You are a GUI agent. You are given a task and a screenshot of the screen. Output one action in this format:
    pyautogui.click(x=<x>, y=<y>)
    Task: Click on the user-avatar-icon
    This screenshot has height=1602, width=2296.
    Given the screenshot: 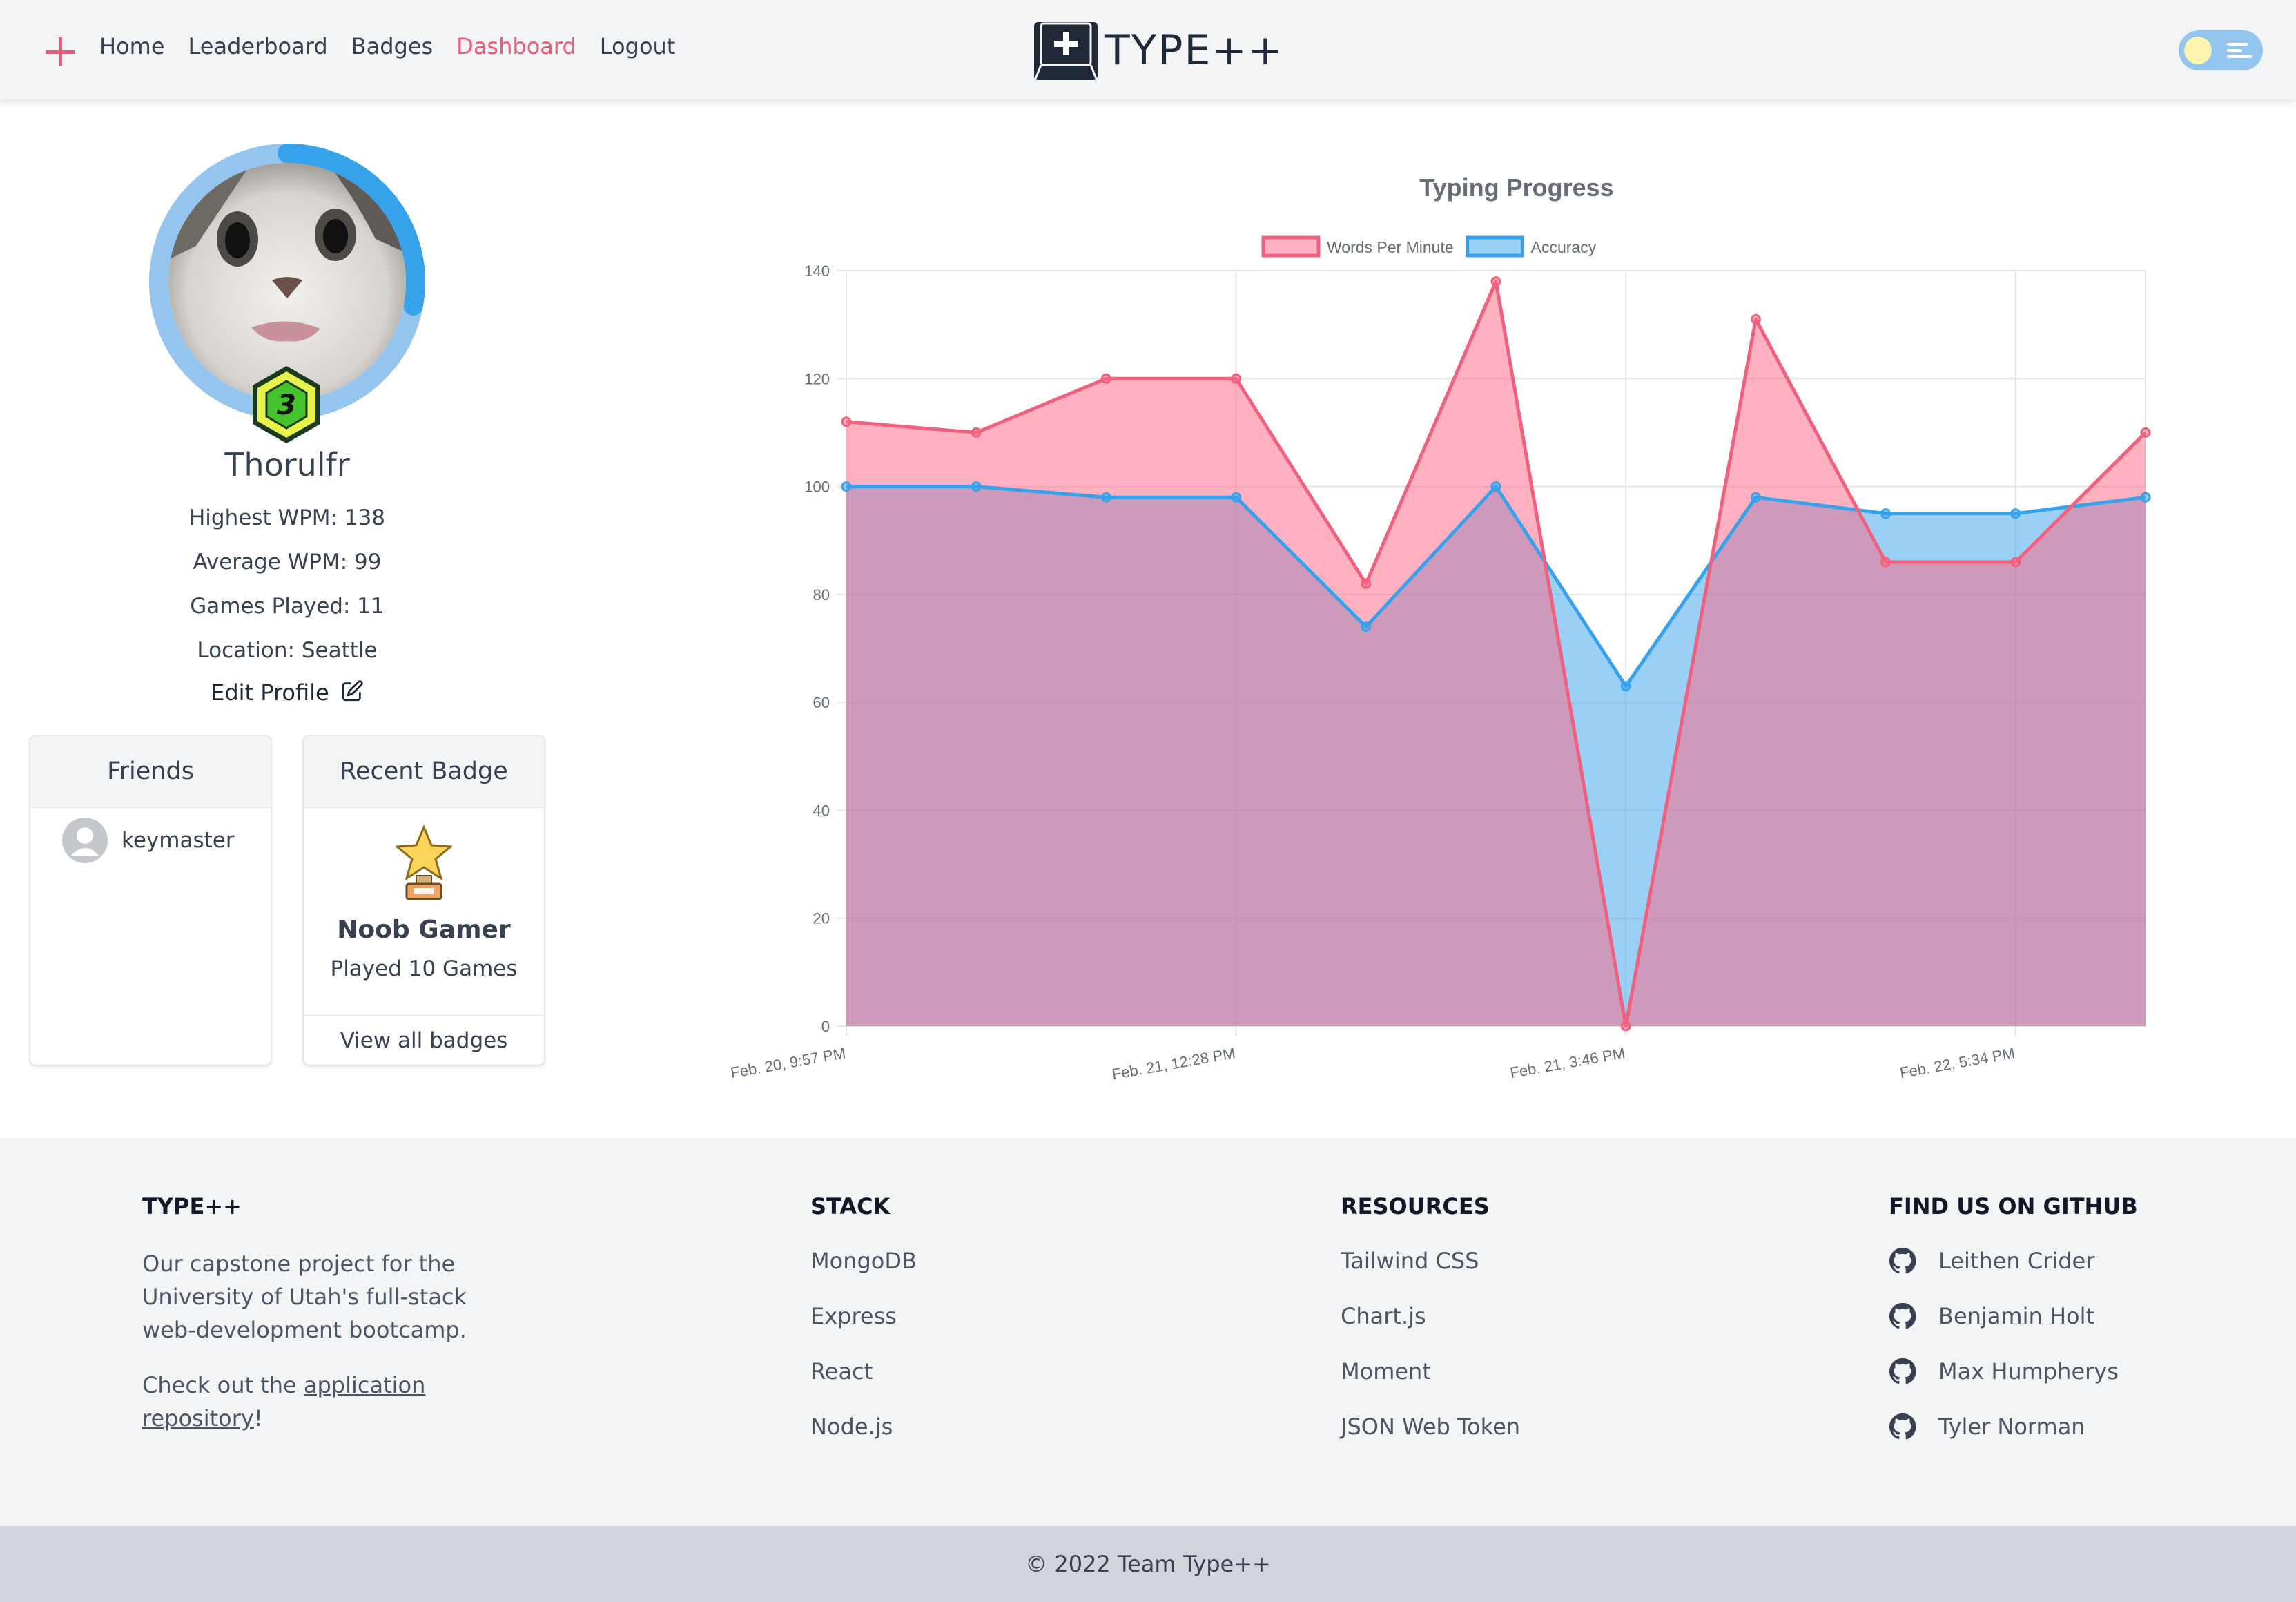 What is the action you would take?
    pyautogui.click(x=85, y=840)
    